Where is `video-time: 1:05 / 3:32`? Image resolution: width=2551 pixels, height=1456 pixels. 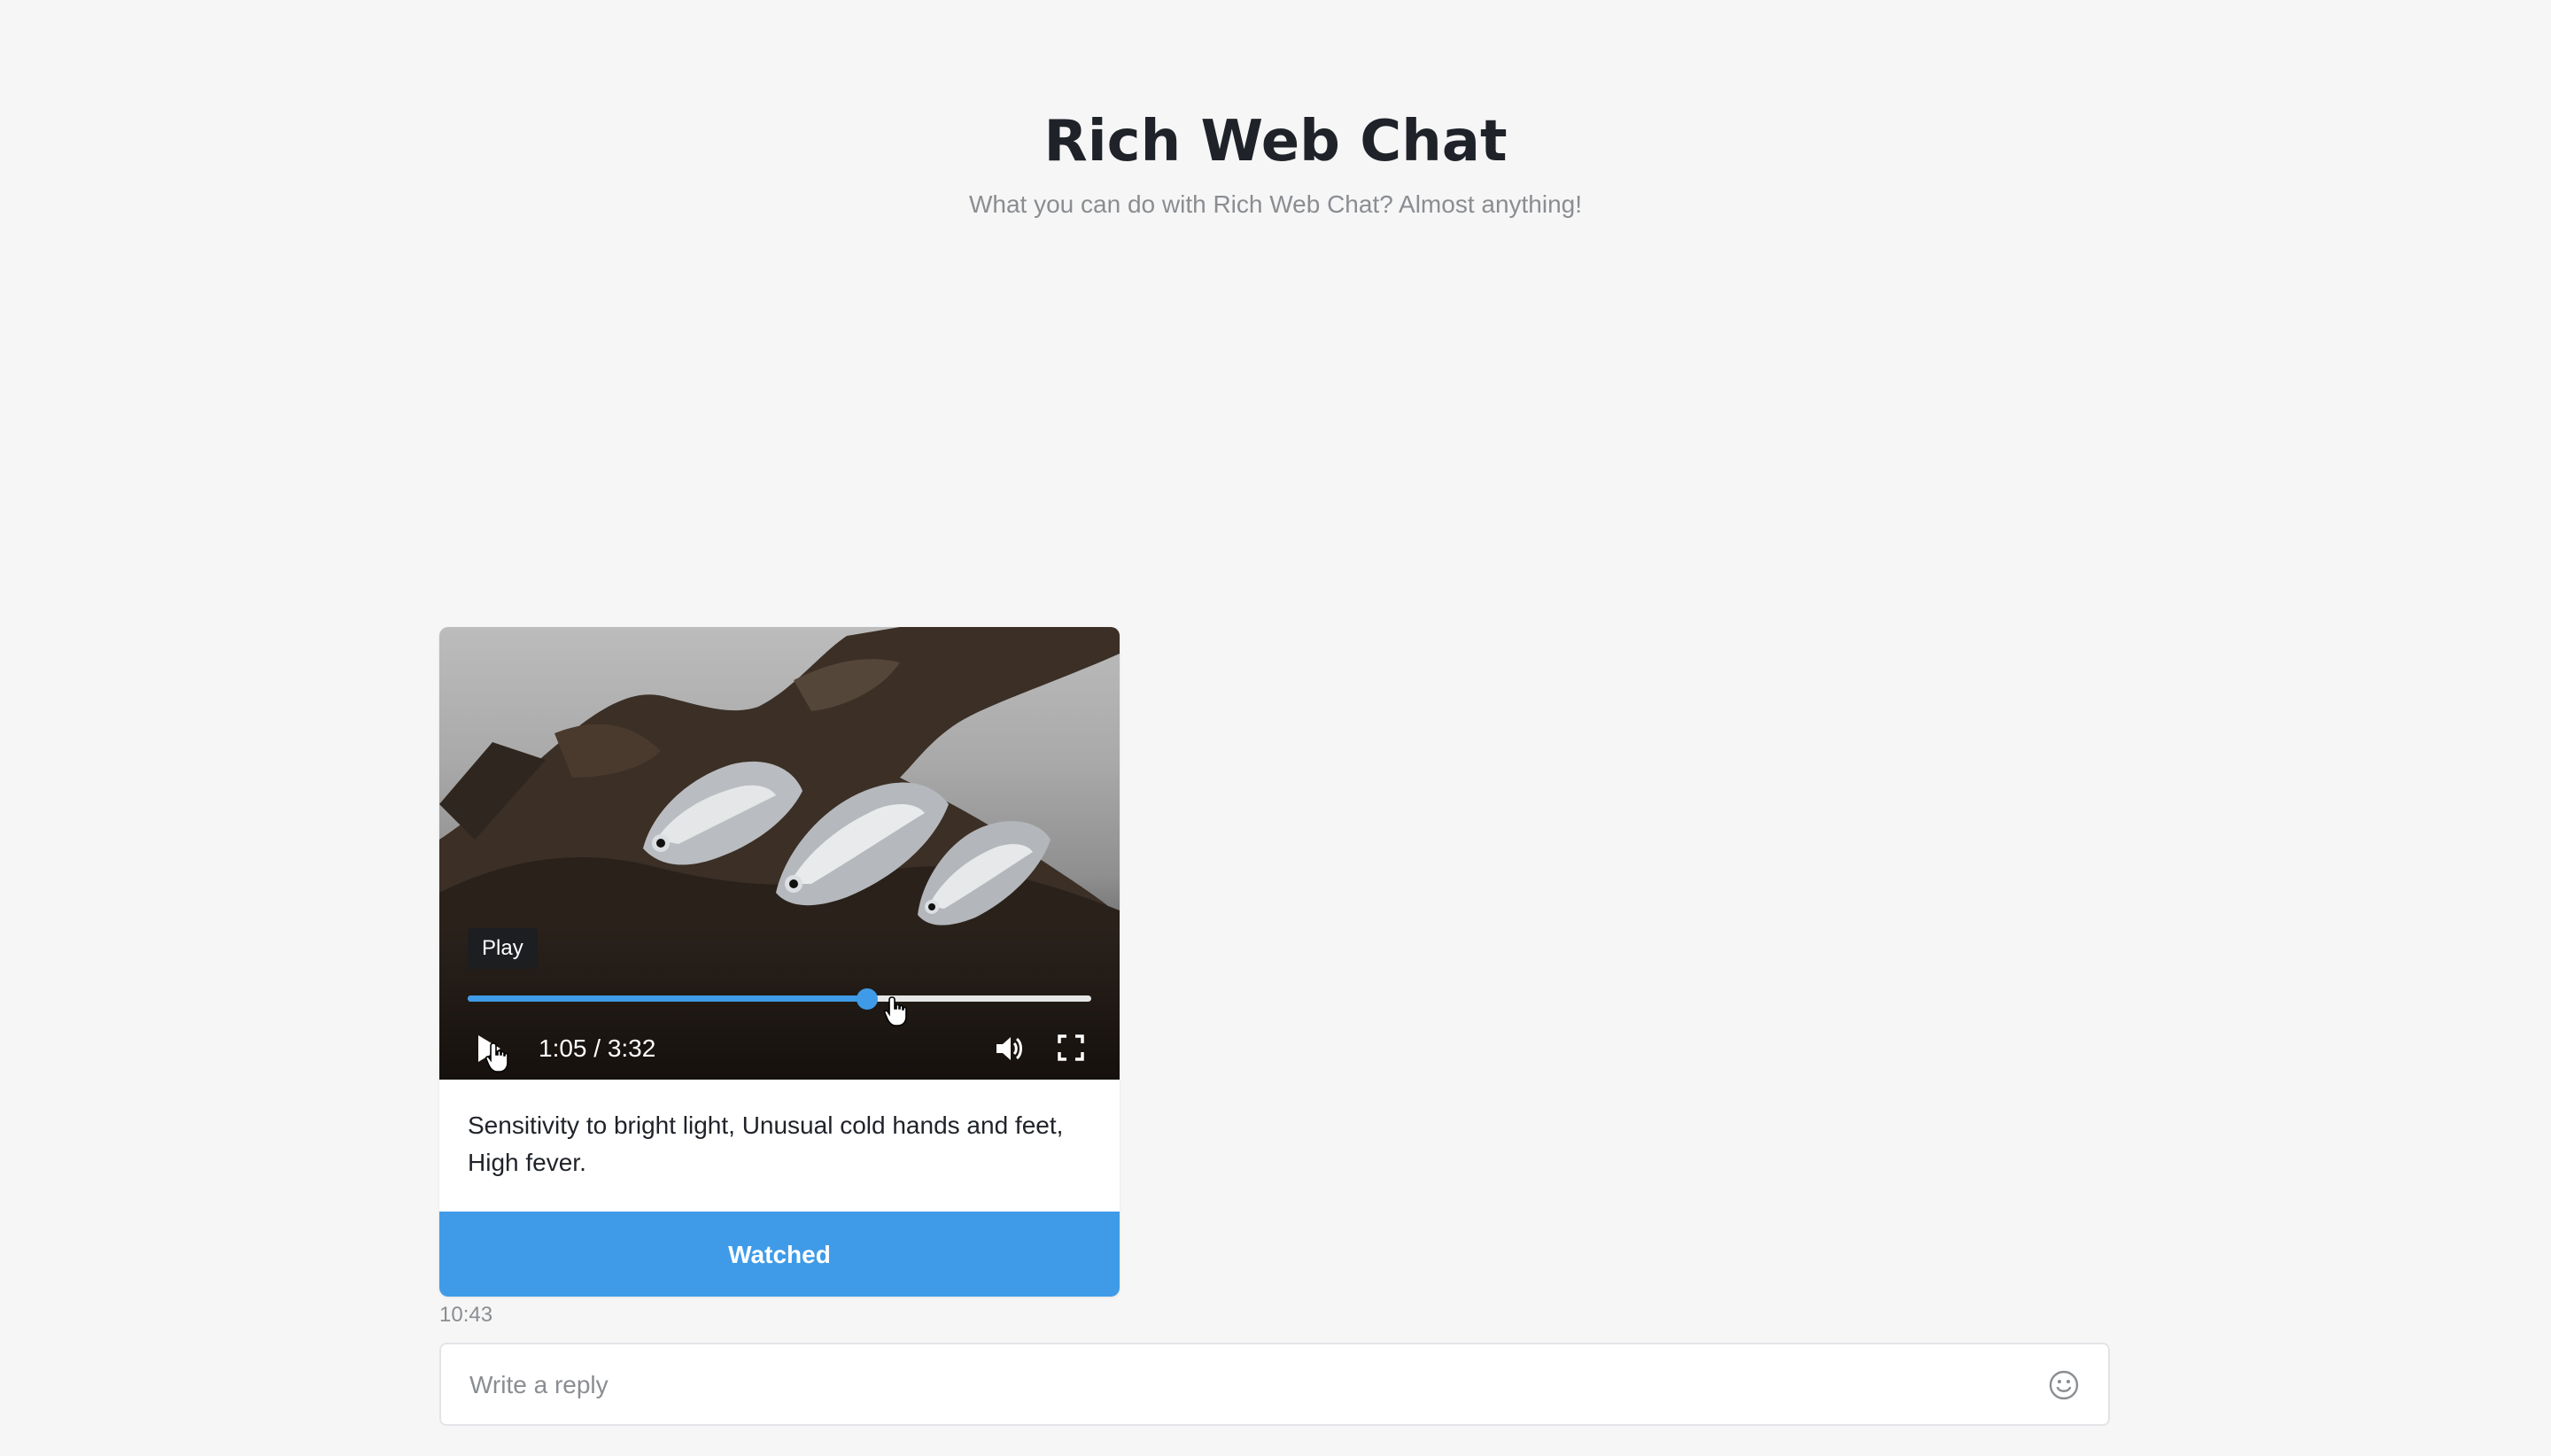 video-time: 1:05 / 3:32 is located at coordinates (597, 1048).